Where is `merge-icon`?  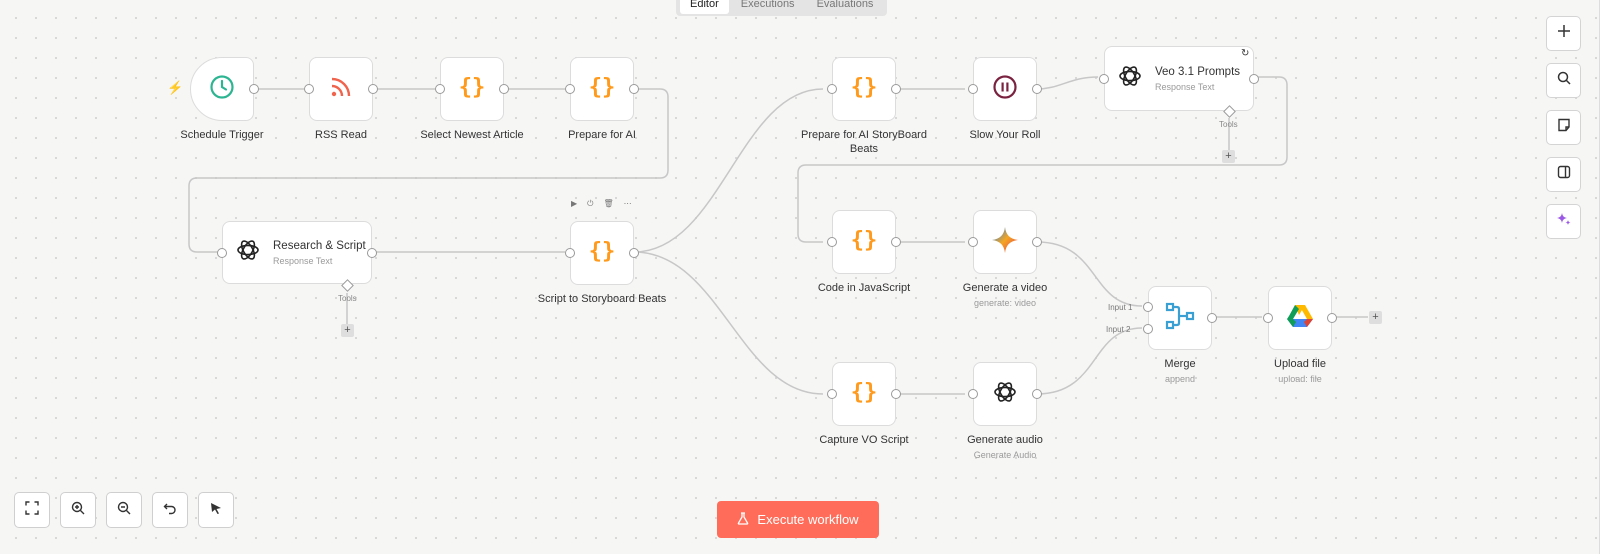 merge-icon is located at coordinates (1180, 318).